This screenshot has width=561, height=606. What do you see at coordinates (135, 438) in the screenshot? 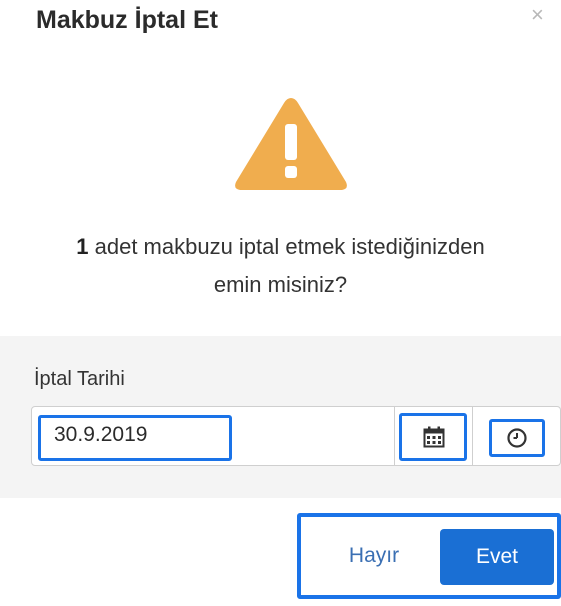
I see `date-input-highlight` at bounding box center [135, 438].